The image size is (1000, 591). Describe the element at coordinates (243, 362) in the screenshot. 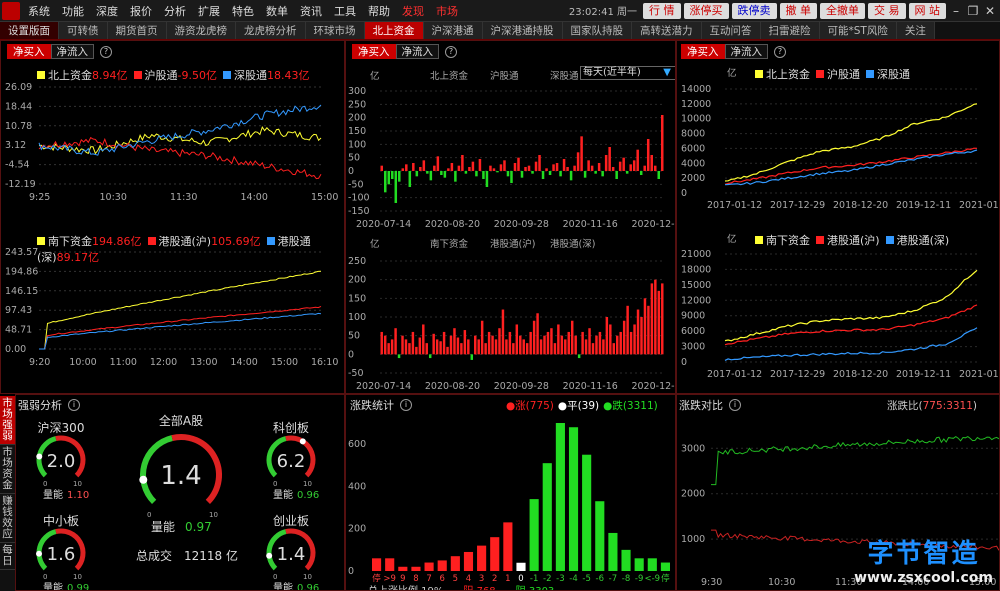

I see `south-xtick: 14:00` at that location.